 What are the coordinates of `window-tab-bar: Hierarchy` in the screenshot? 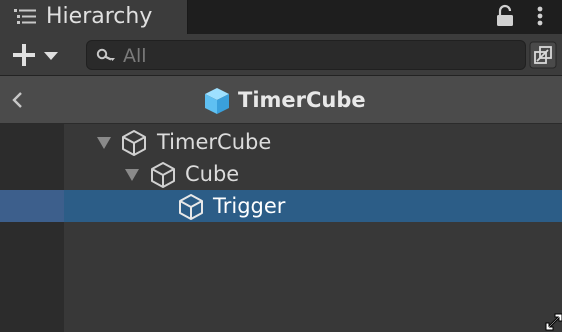 It's located at (281, 17).